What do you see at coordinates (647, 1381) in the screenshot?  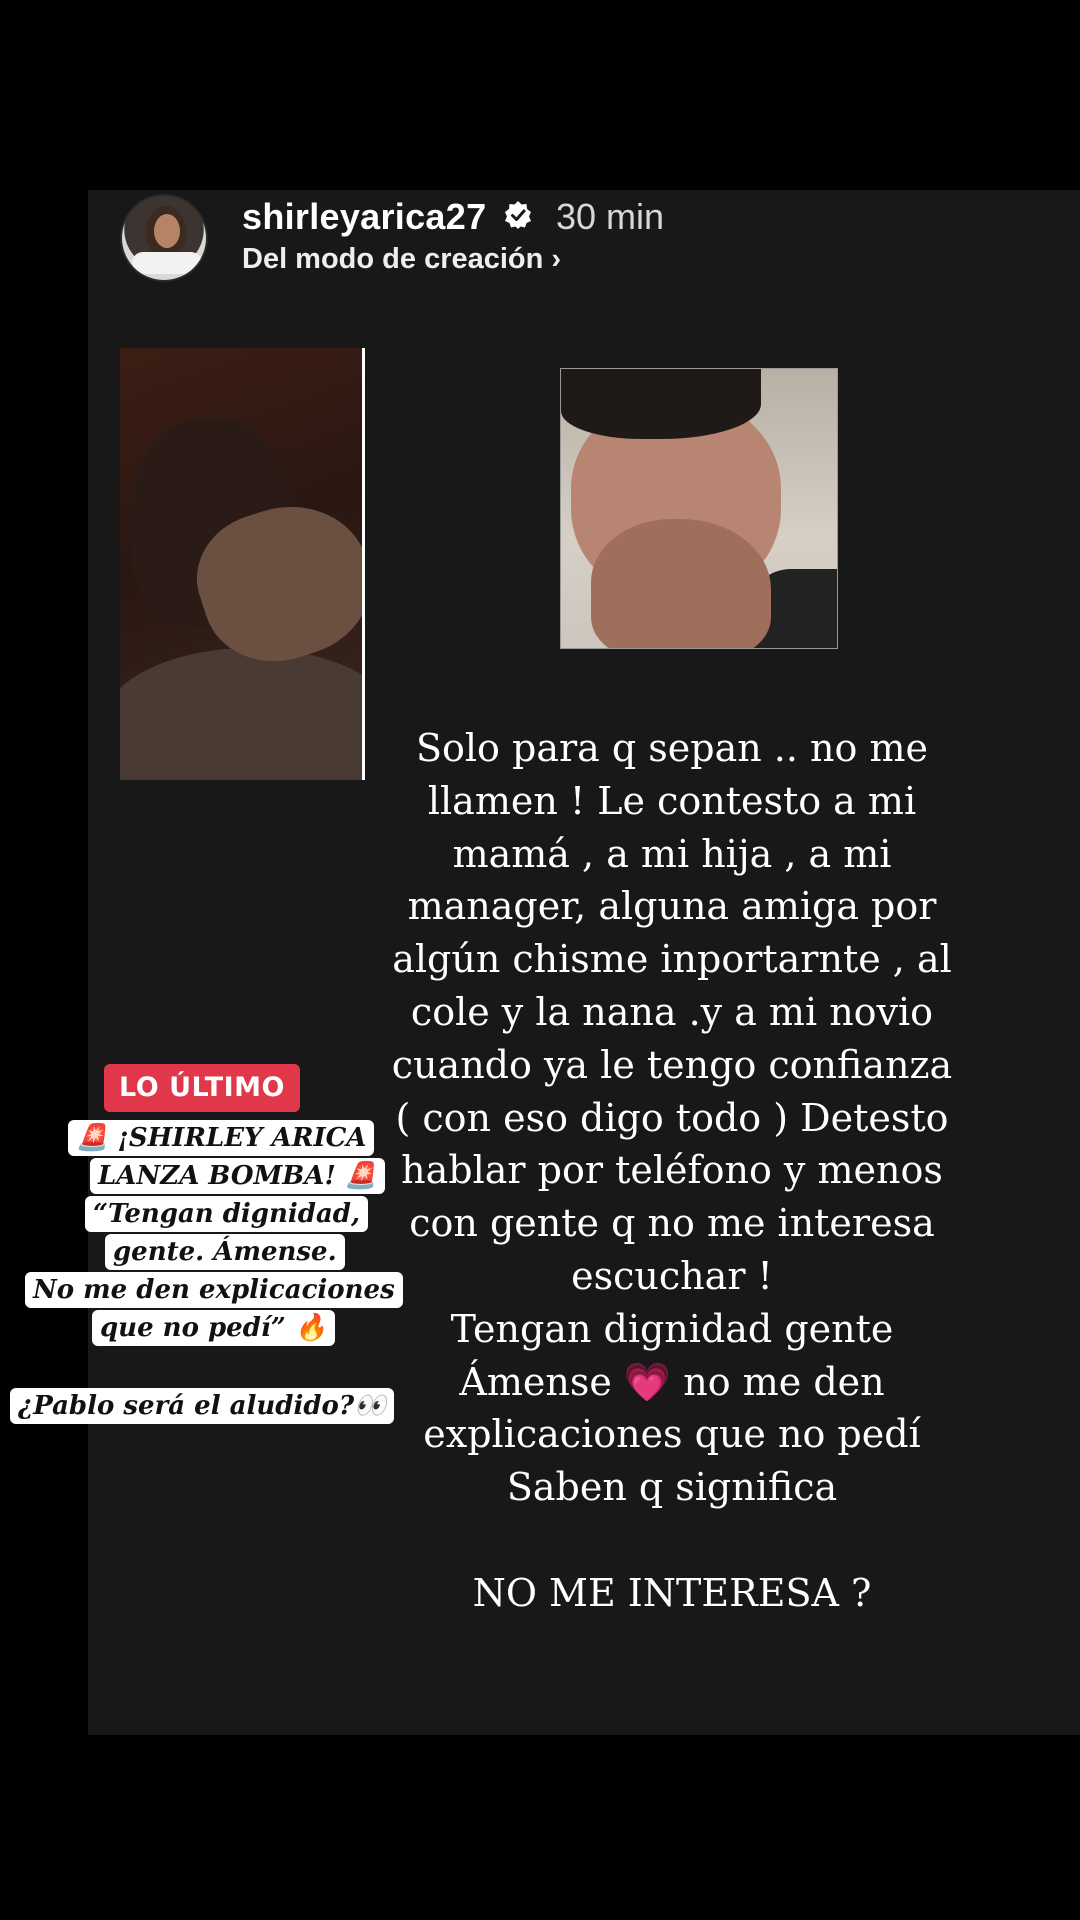 I see `heart-icon: 💗` at bounding box center [647, 1381].